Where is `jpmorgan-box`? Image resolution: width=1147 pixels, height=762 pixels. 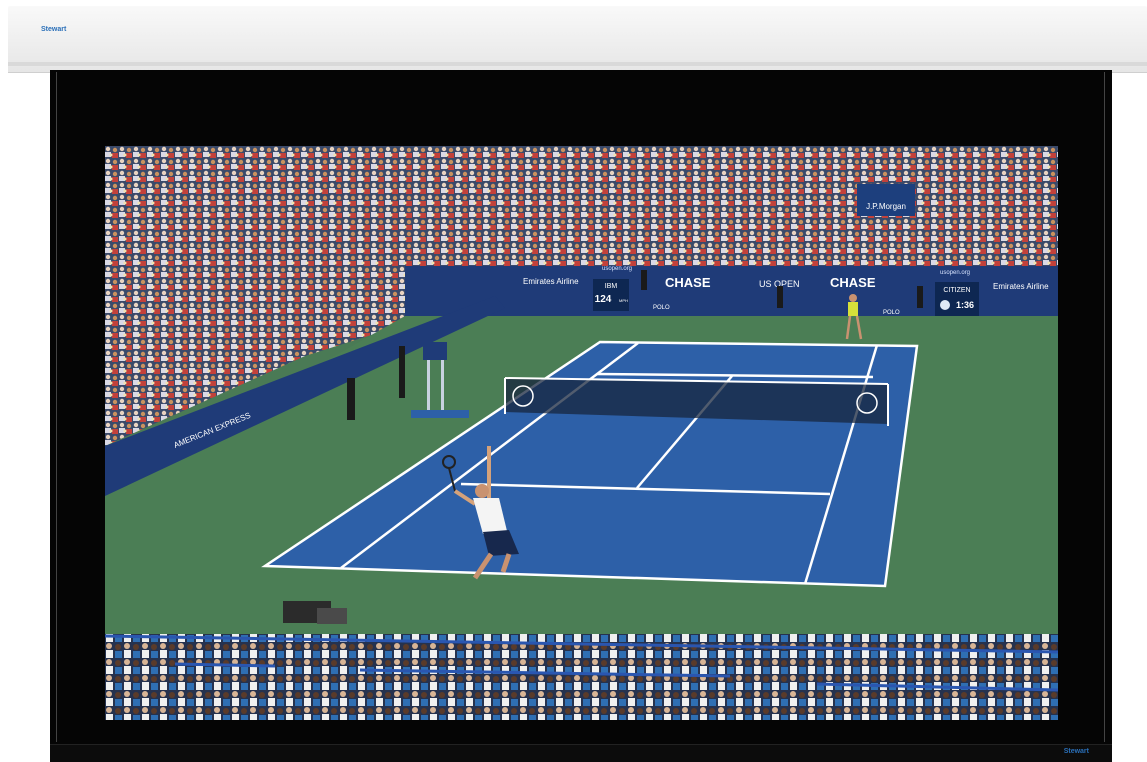 jpmorgan-box is located at coordinates (886, 200).